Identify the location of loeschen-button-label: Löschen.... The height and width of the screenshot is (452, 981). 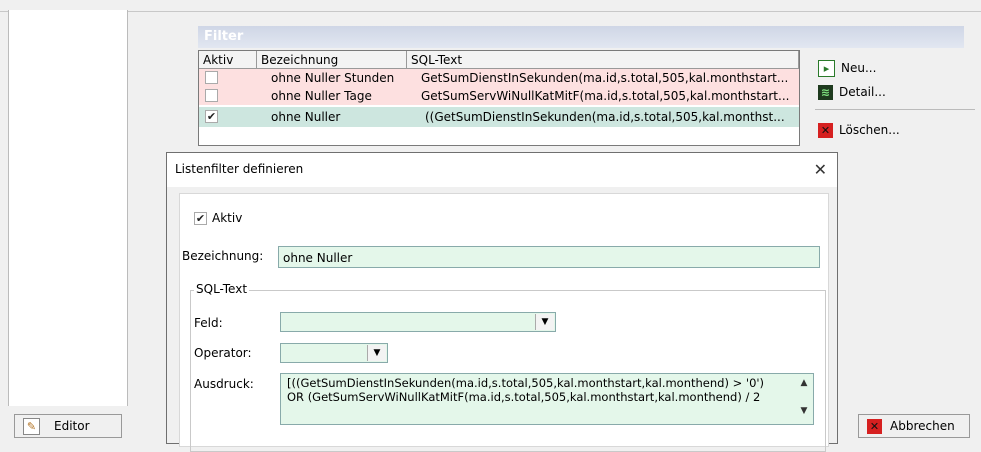
(869, 130).